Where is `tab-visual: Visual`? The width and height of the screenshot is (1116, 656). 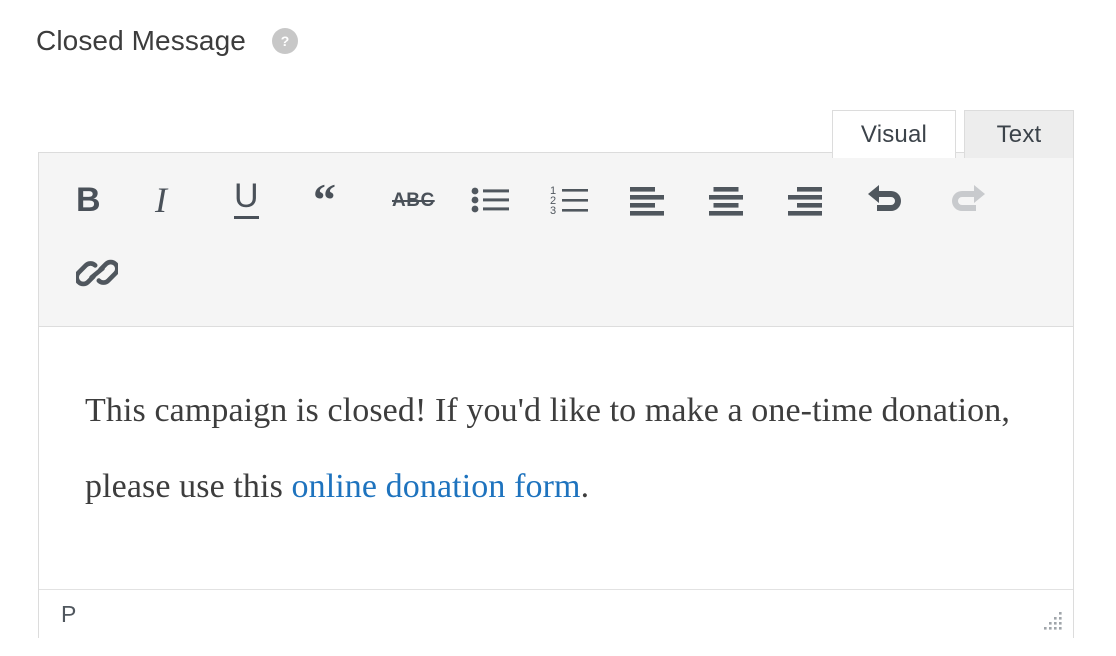 tab-visual: Visual is located at coordinates (894, 134).